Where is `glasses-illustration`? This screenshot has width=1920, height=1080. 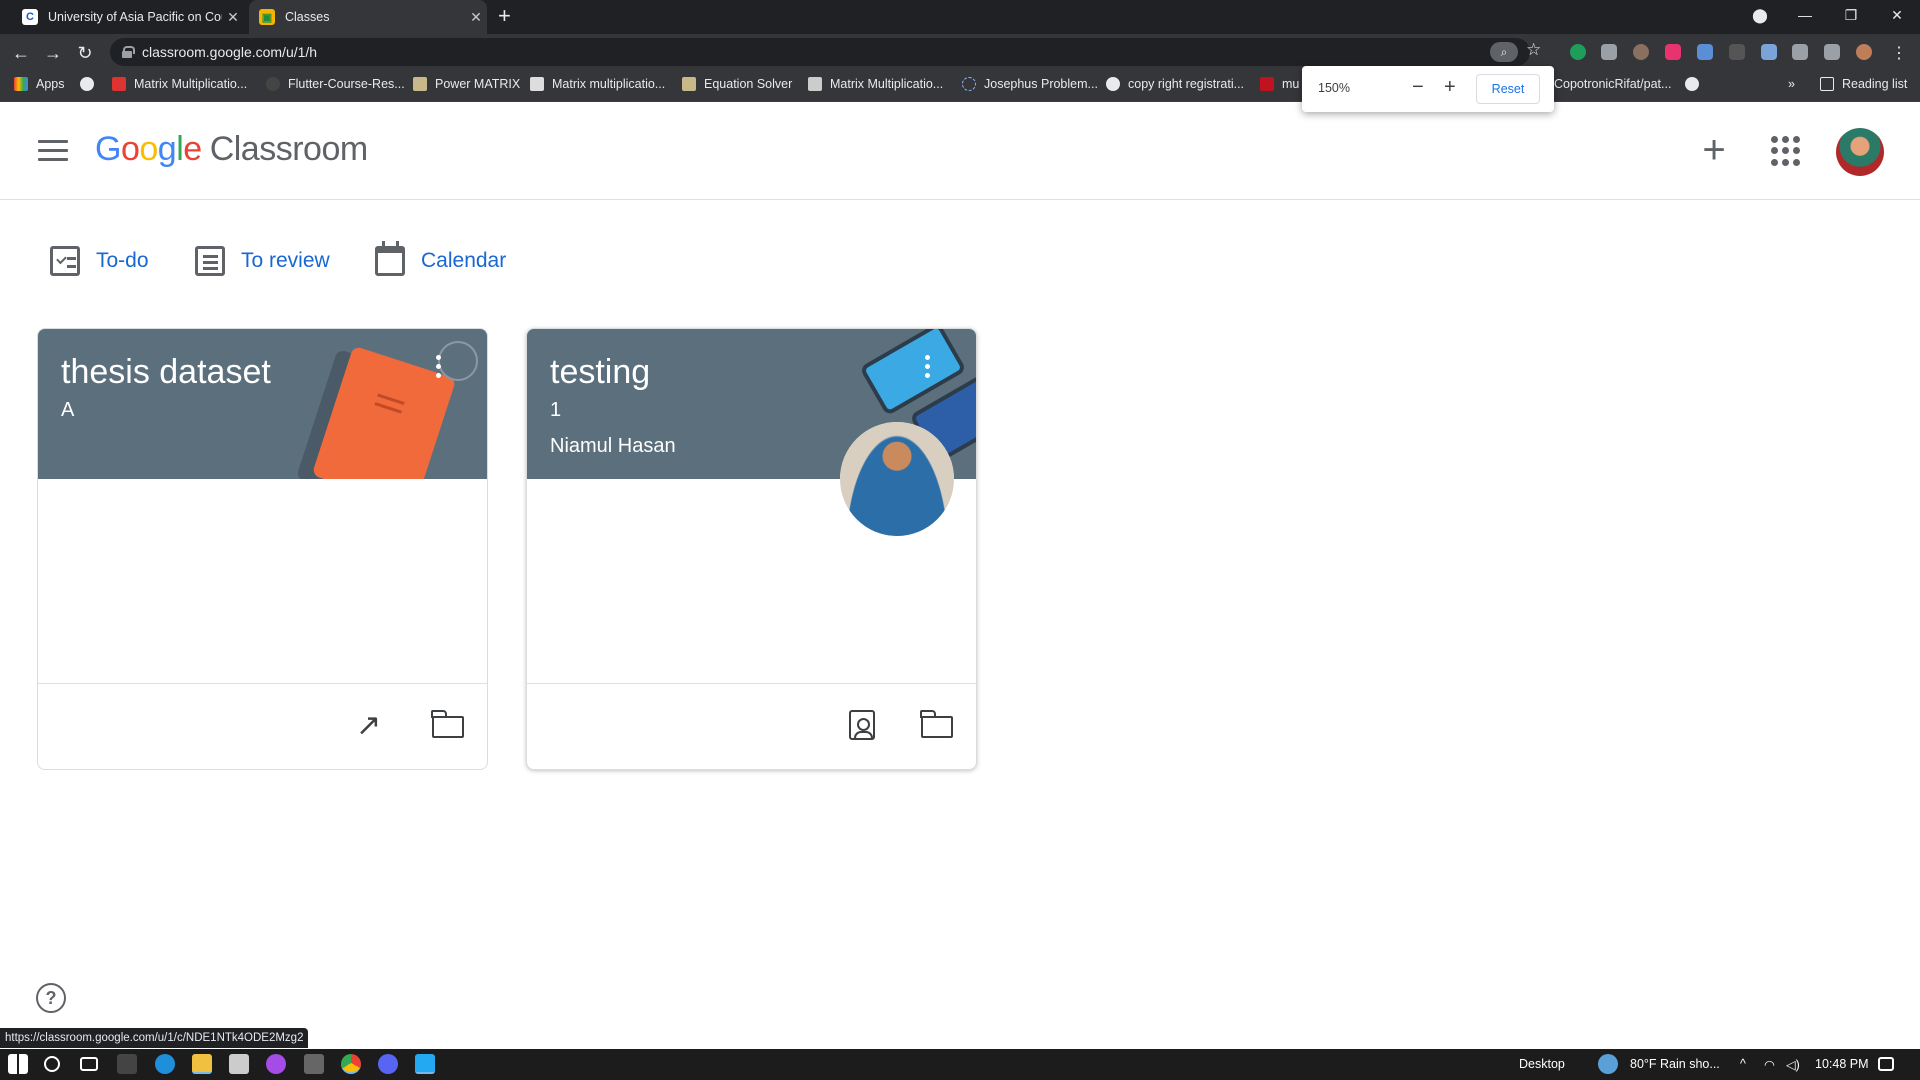 glasses-illustration is located at coordinates (458, 361).